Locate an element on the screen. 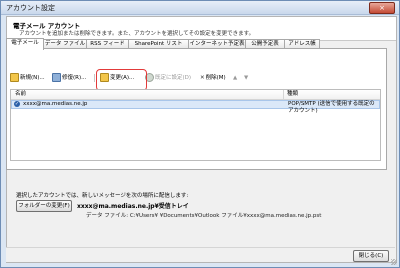  change-folder-button: フォルダーの変更(F) is located at coordinates (44, 206).